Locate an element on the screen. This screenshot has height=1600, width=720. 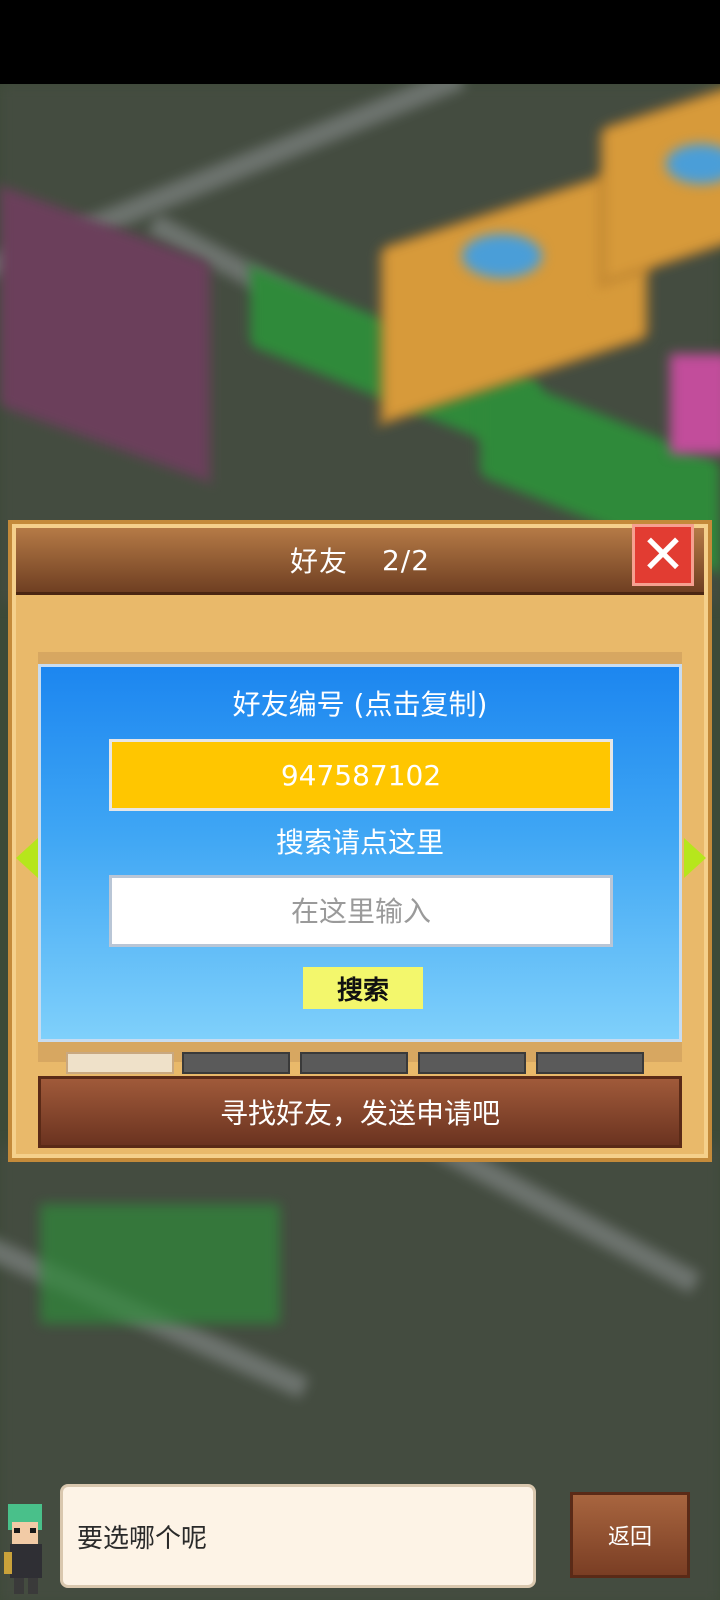
search-label: 搜索请点这里 is located at coordinates (359, 842).